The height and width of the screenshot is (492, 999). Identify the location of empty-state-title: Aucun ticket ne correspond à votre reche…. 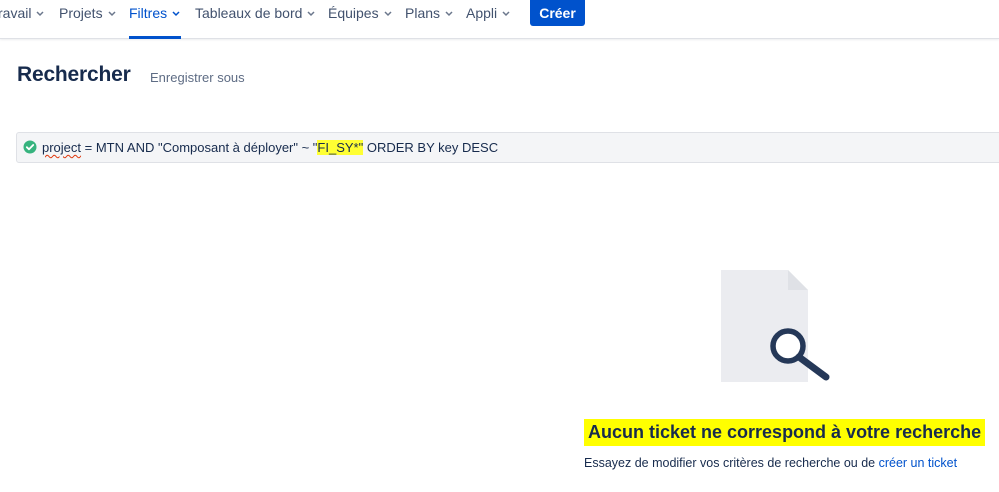
(785, 432).